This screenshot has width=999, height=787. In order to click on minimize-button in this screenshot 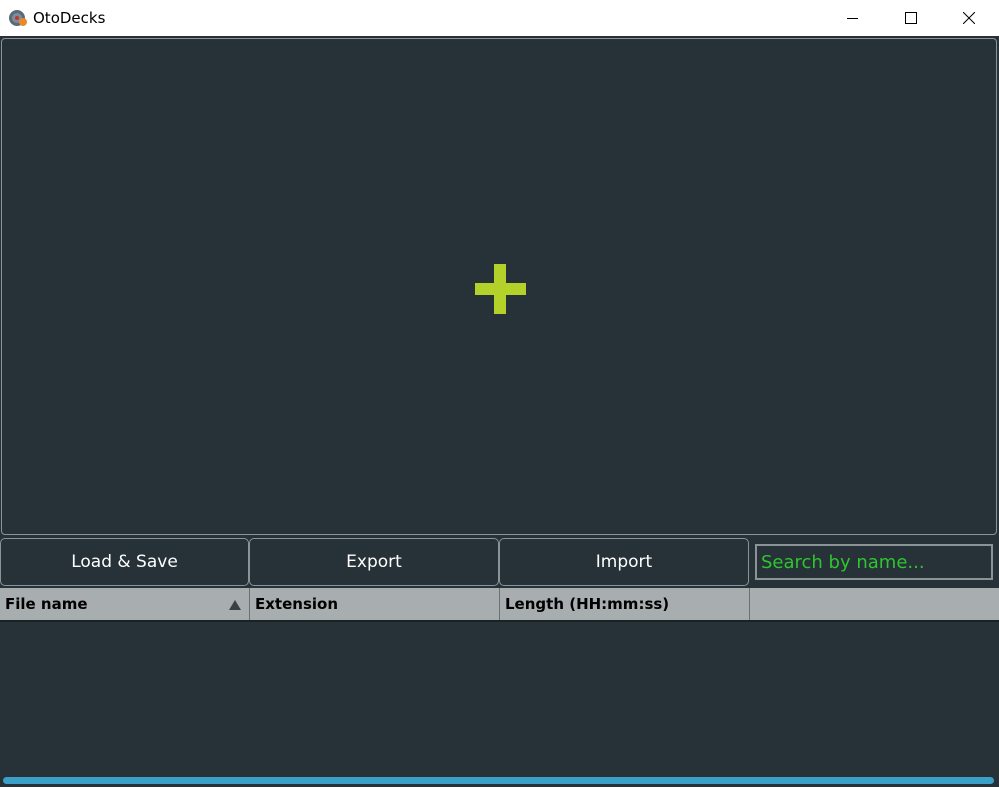, I will do `click(853, 18)`.